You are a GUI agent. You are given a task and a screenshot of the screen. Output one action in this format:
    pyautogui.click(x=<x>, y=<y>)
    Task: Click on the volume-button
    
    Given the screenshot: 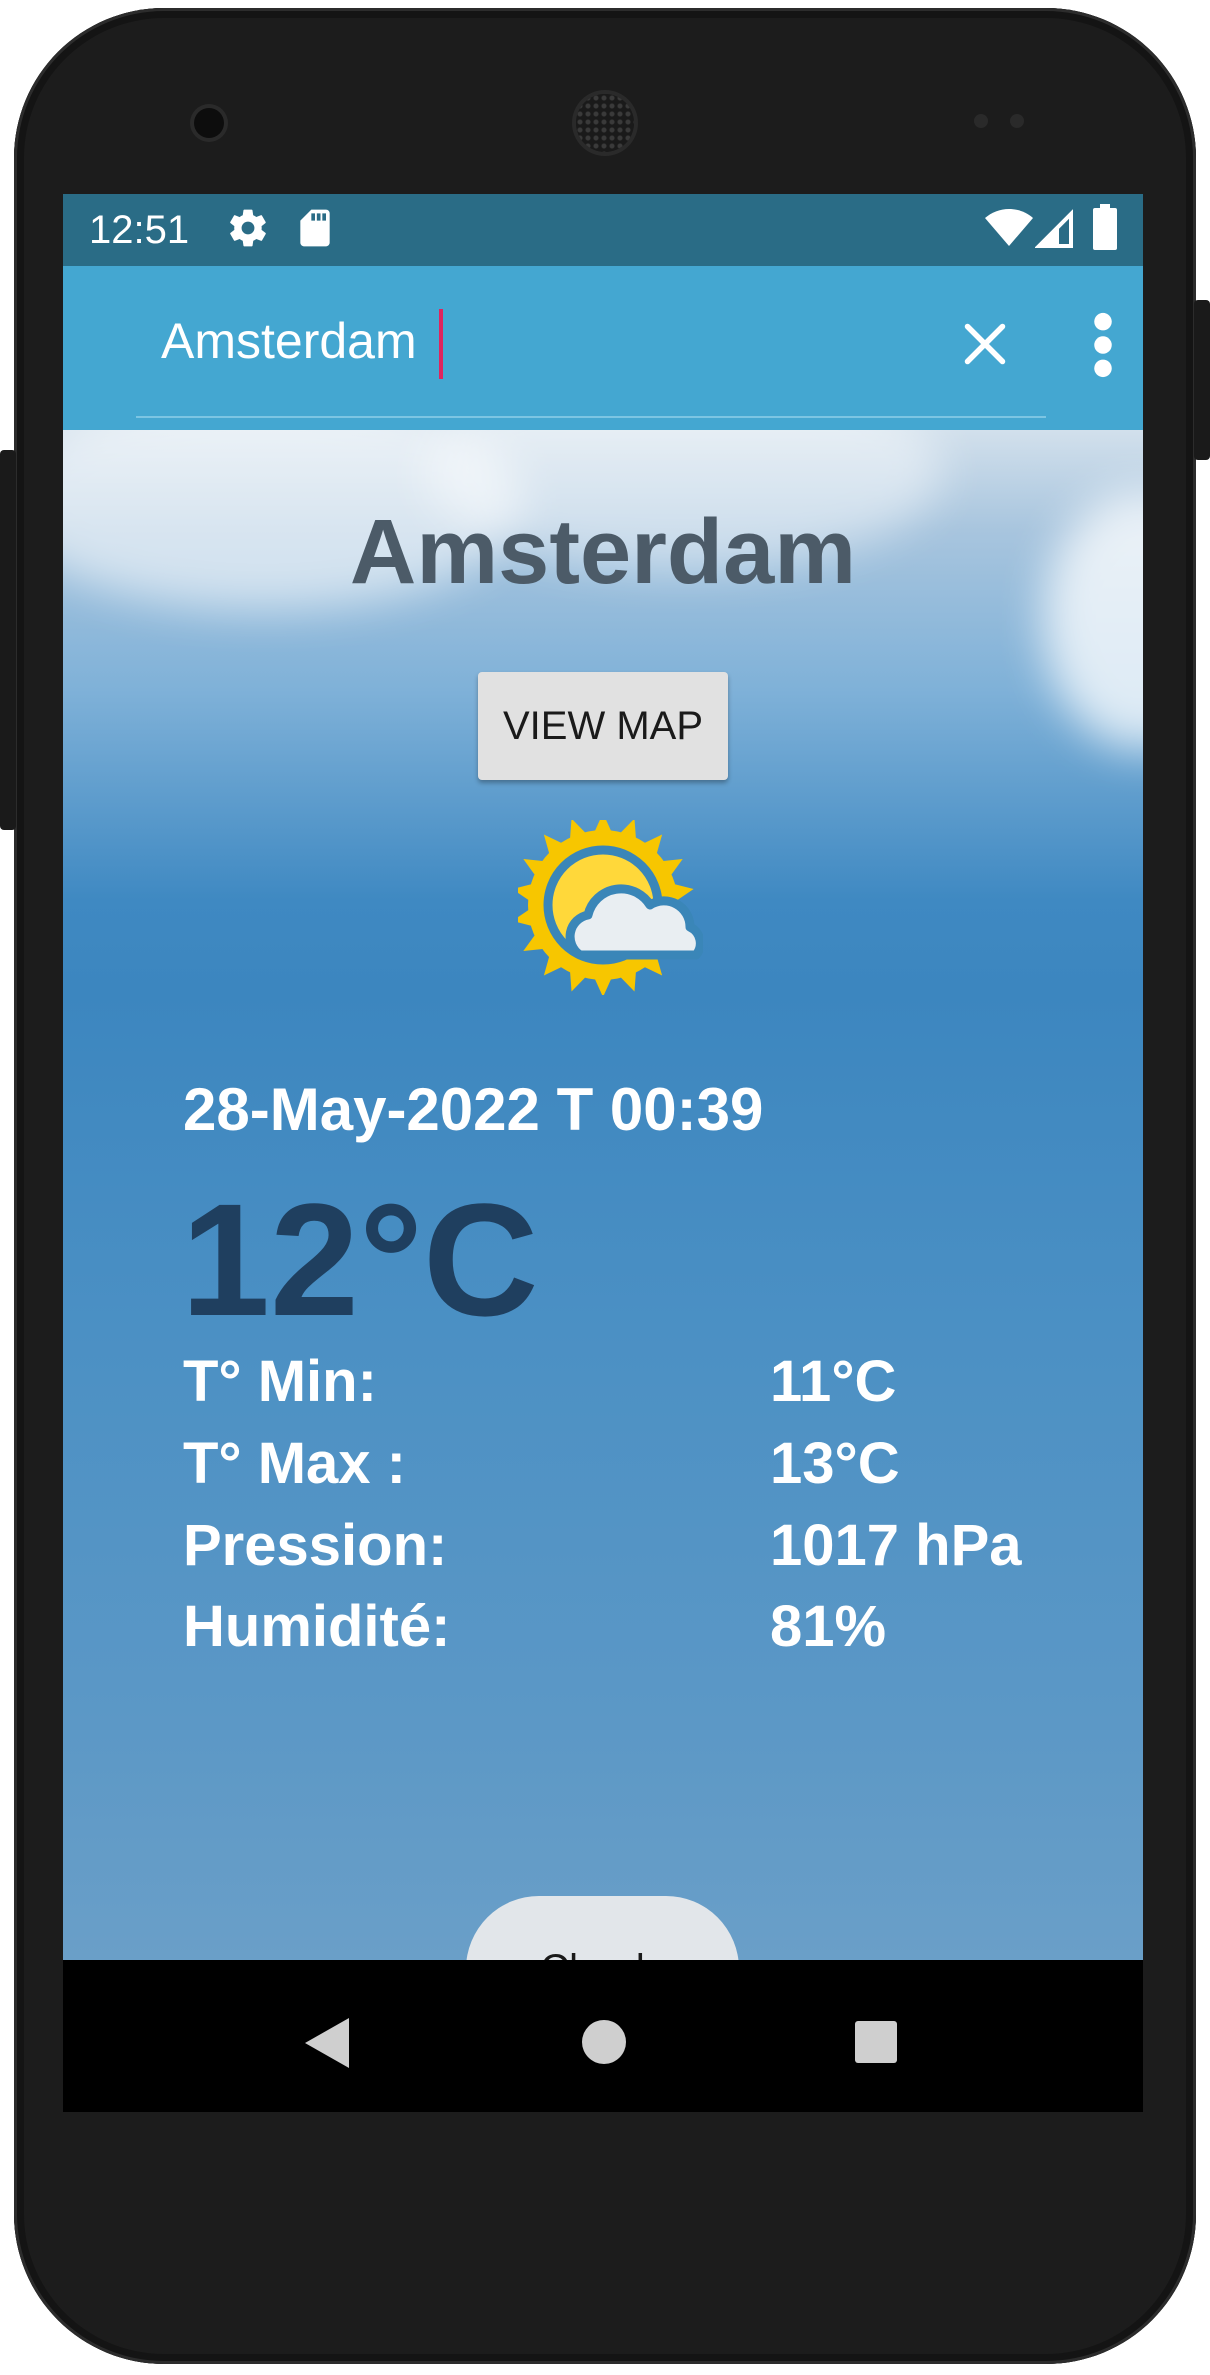 What is the action you would take?
    pyautogui.click(x=8, y=640)
    